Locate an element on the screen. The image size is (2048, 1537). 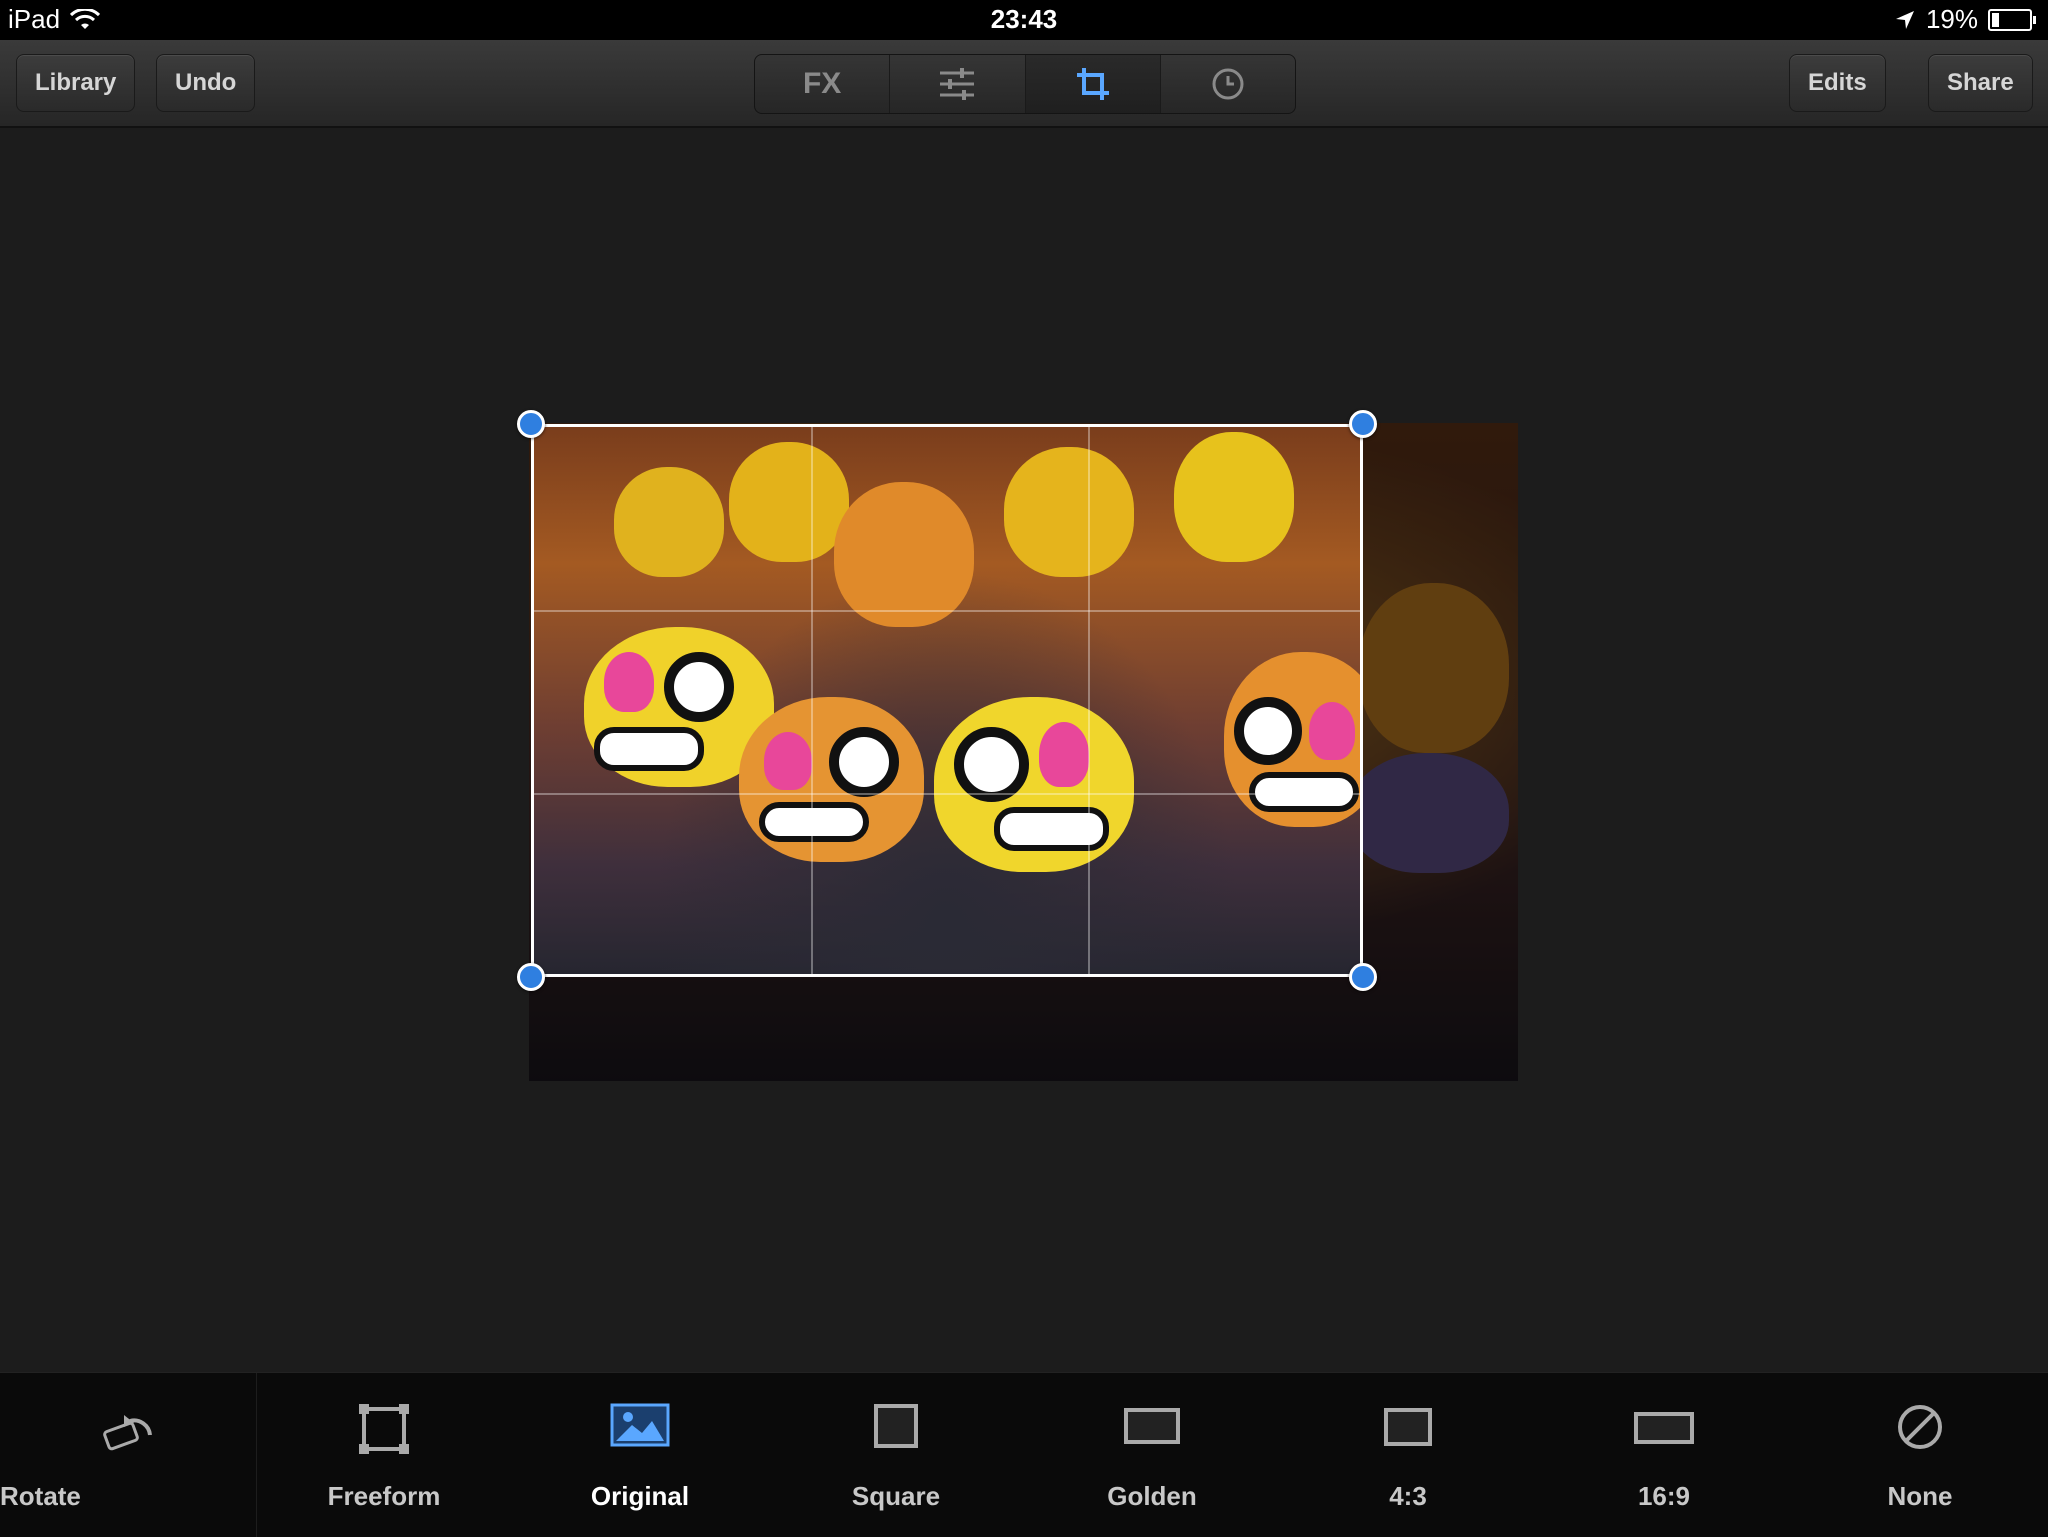
clock: 23:43 is located at coordinates (1024, 19).